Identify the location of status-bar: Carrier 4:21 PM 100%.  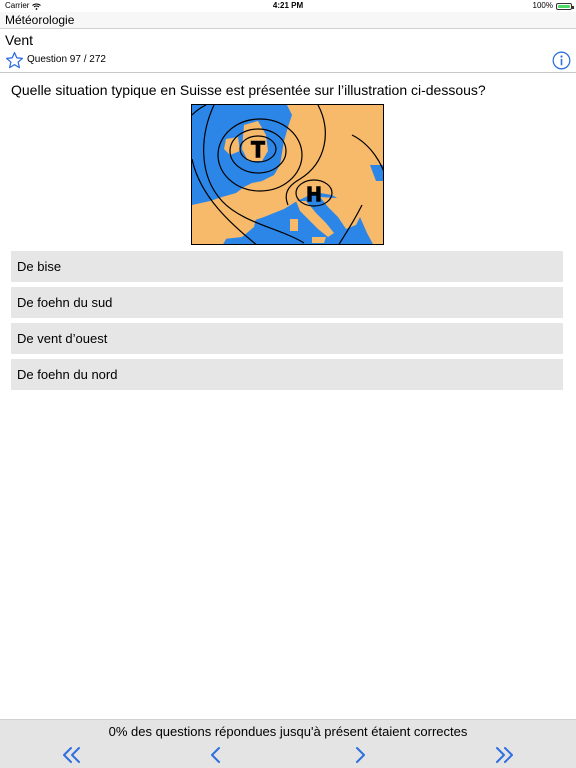
(288, 6).